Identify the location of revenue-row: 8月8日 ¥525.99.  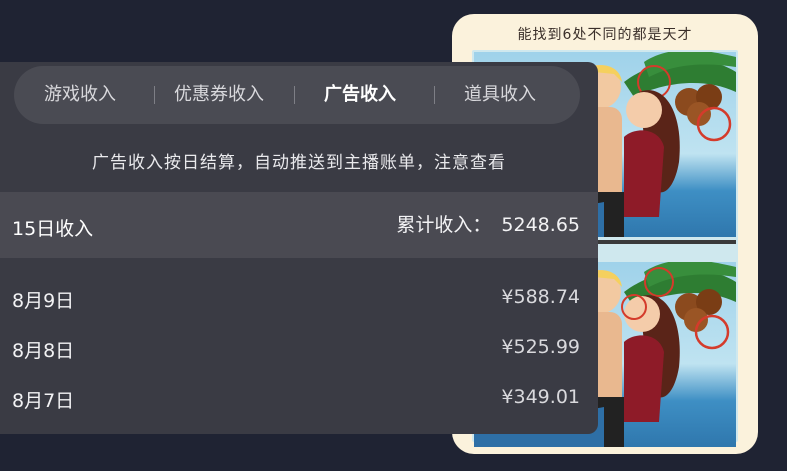
(299, 349).